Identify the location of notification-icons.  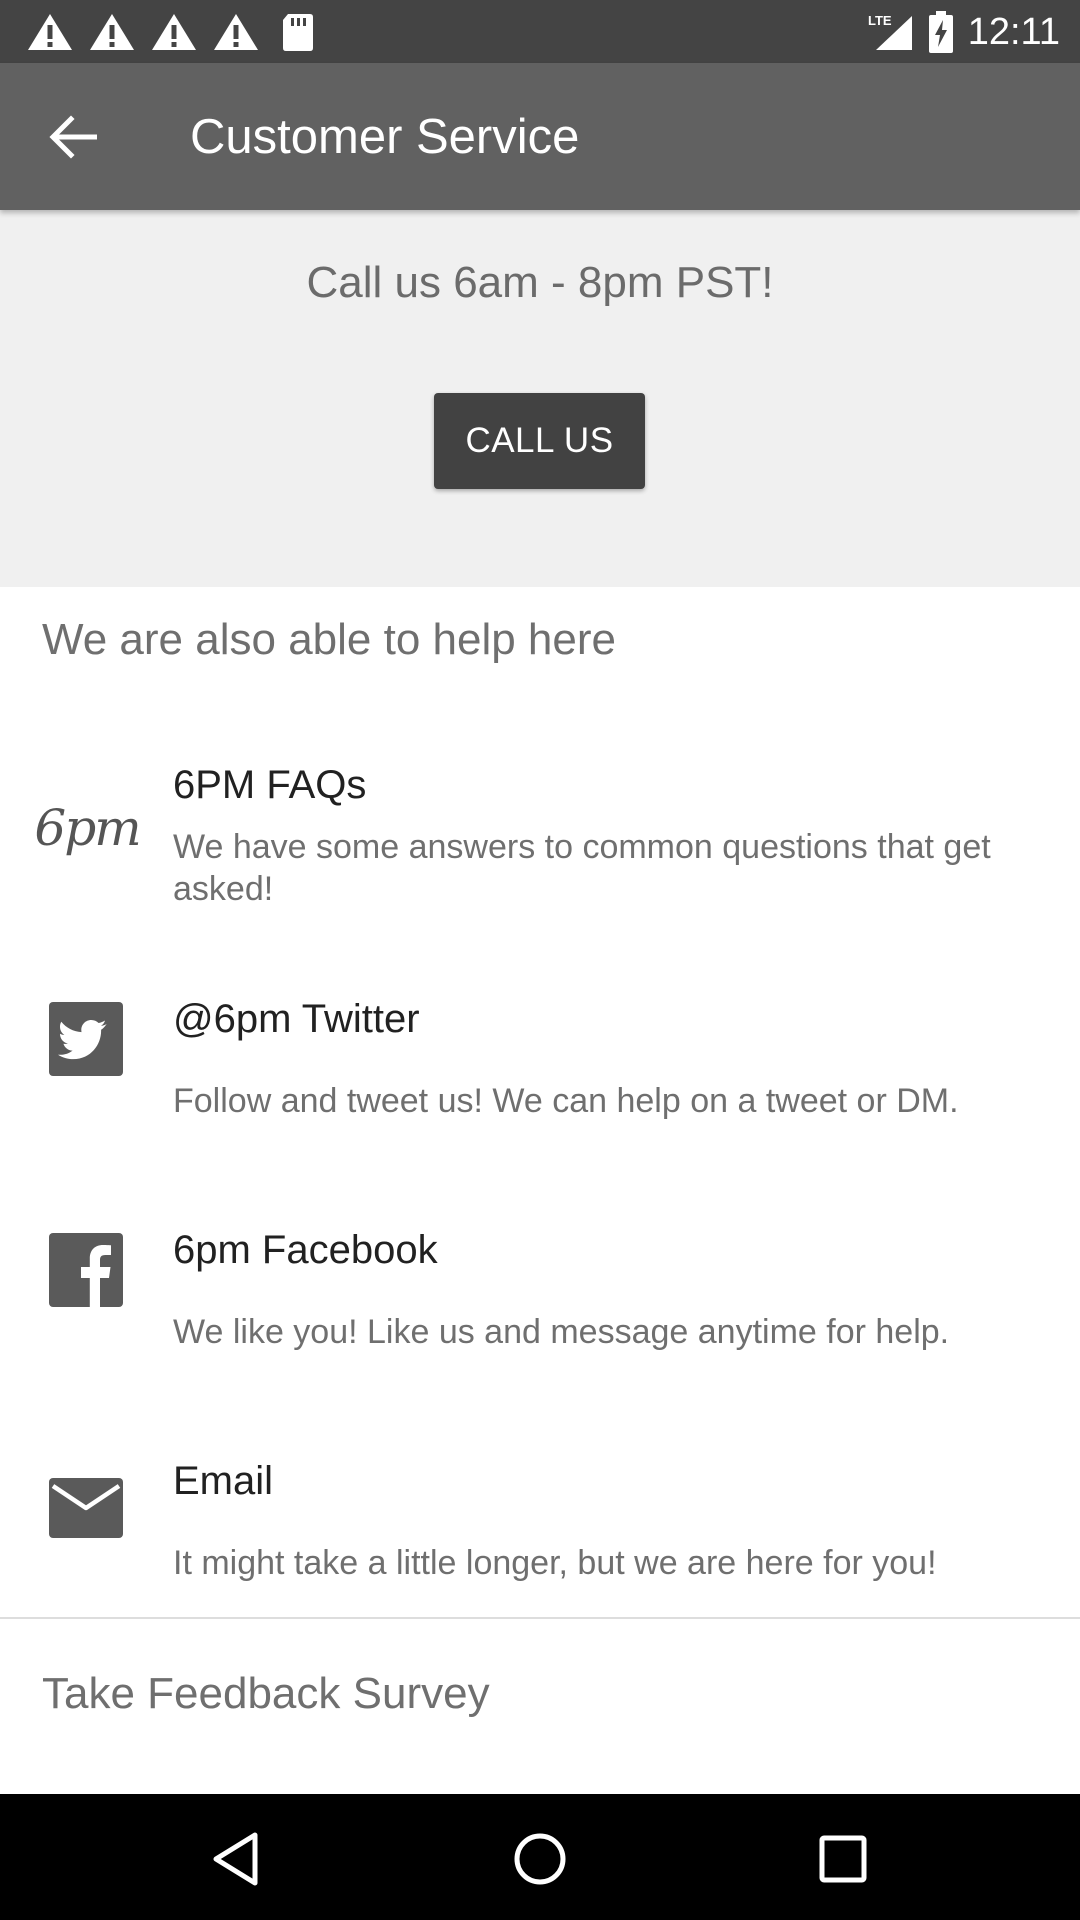
(174, 32).